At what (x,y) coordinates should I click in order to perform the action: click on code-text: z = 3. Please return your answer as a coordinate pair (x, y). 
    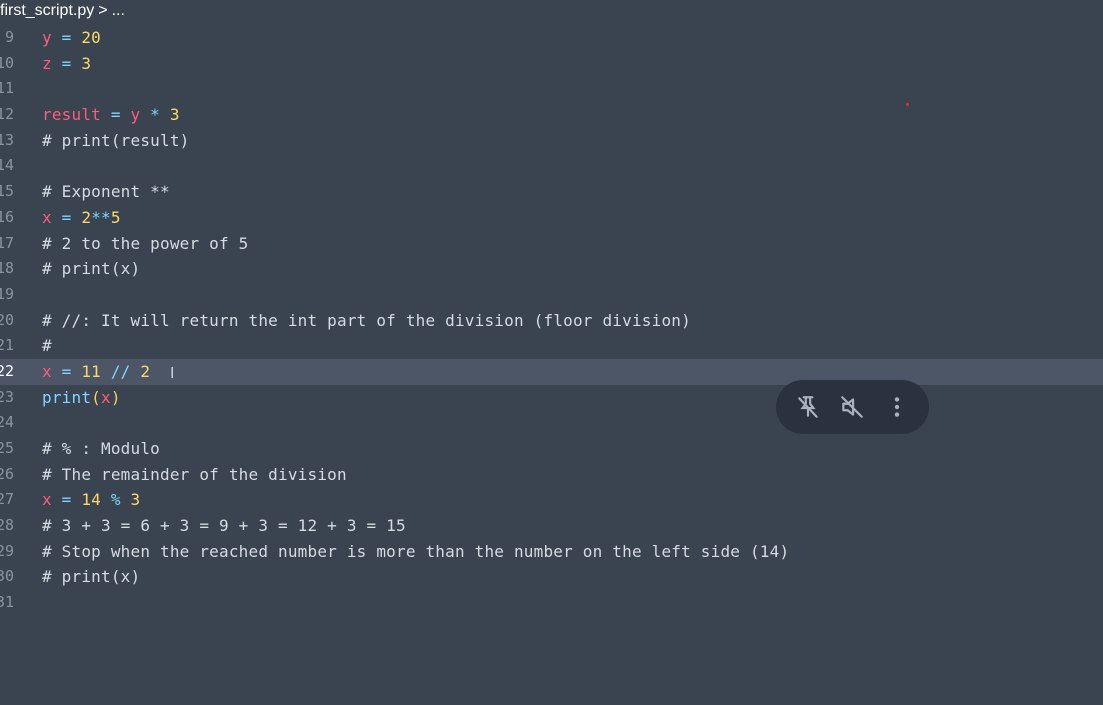
    Looking at the image, I should click on (66, 64).